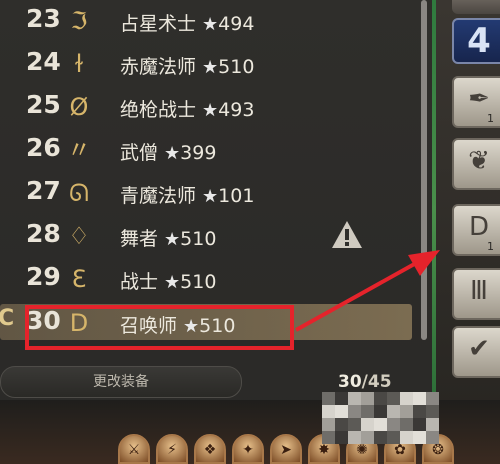  Describe the element at coordinates (43, 18) in the screenshot. I see `gearset-number: 23` at that location.